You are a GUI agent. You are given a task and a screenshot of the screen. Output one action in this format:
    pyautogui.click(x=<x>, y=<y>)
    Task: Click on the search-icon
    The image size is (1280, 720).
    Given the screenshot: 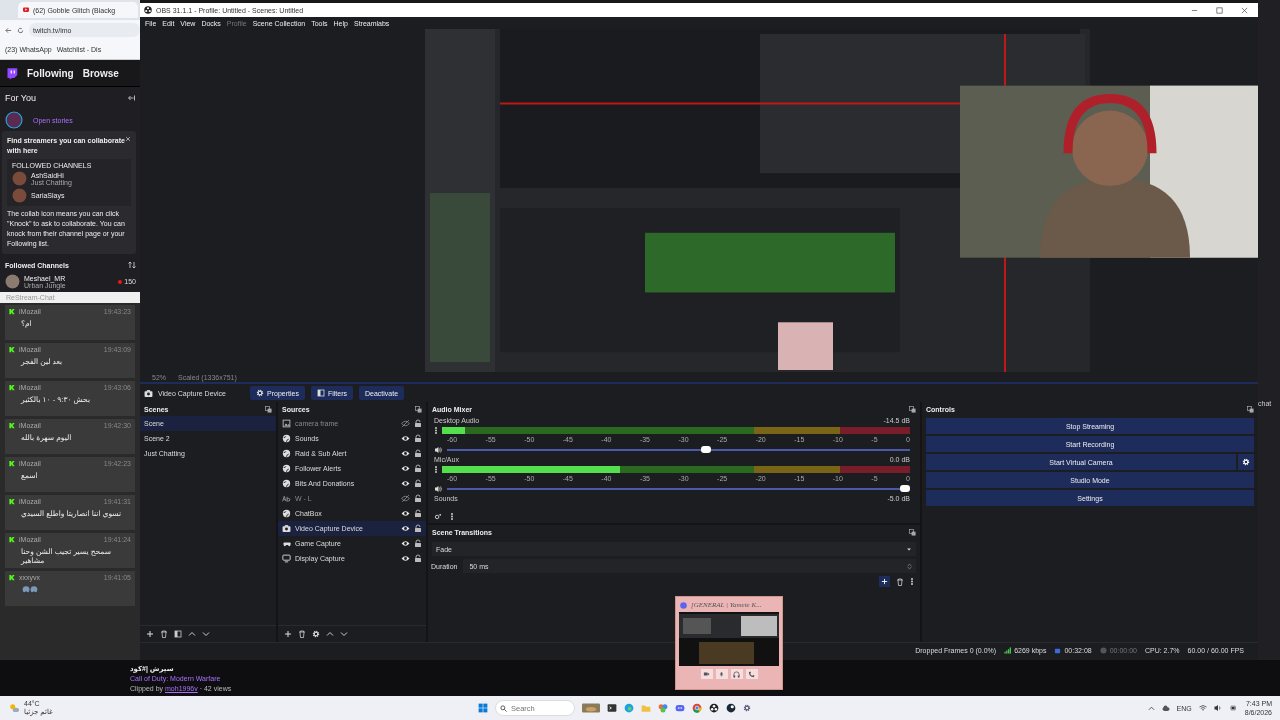 What is the action you would take?
    pyautogui.click(x=503, y=708)
    